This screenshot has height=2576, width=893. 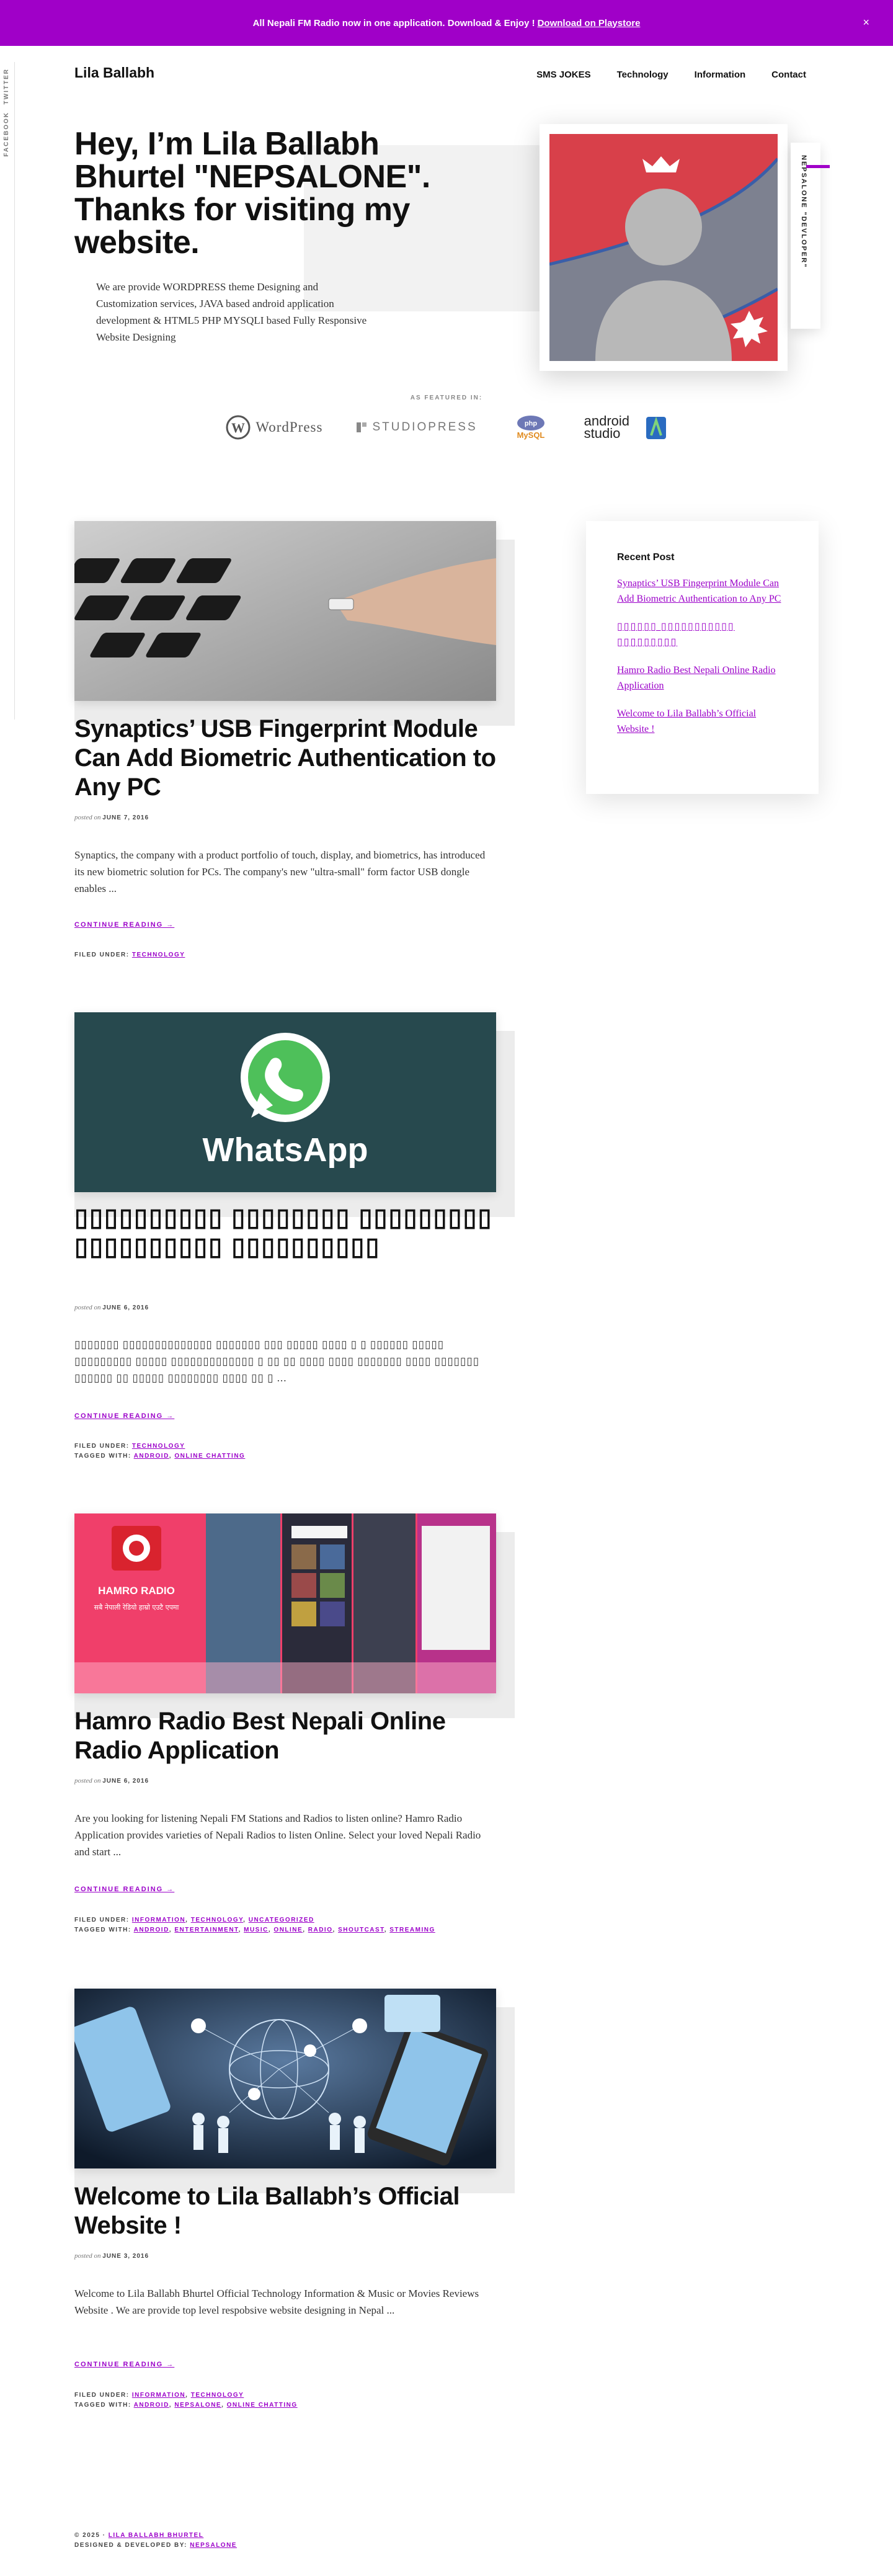 I want to click on wordpress-logo: W WordPress, so click(x=274, y=427).